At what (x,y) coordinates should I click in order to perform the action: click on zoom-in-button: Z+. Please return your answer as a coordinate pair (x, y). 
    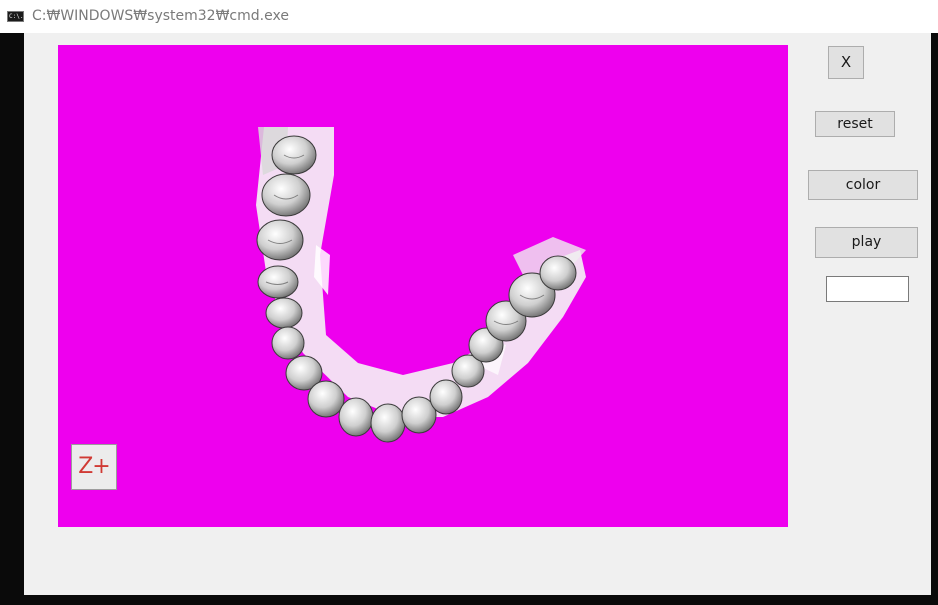
    Looking at the image, I should click on (94, 467).